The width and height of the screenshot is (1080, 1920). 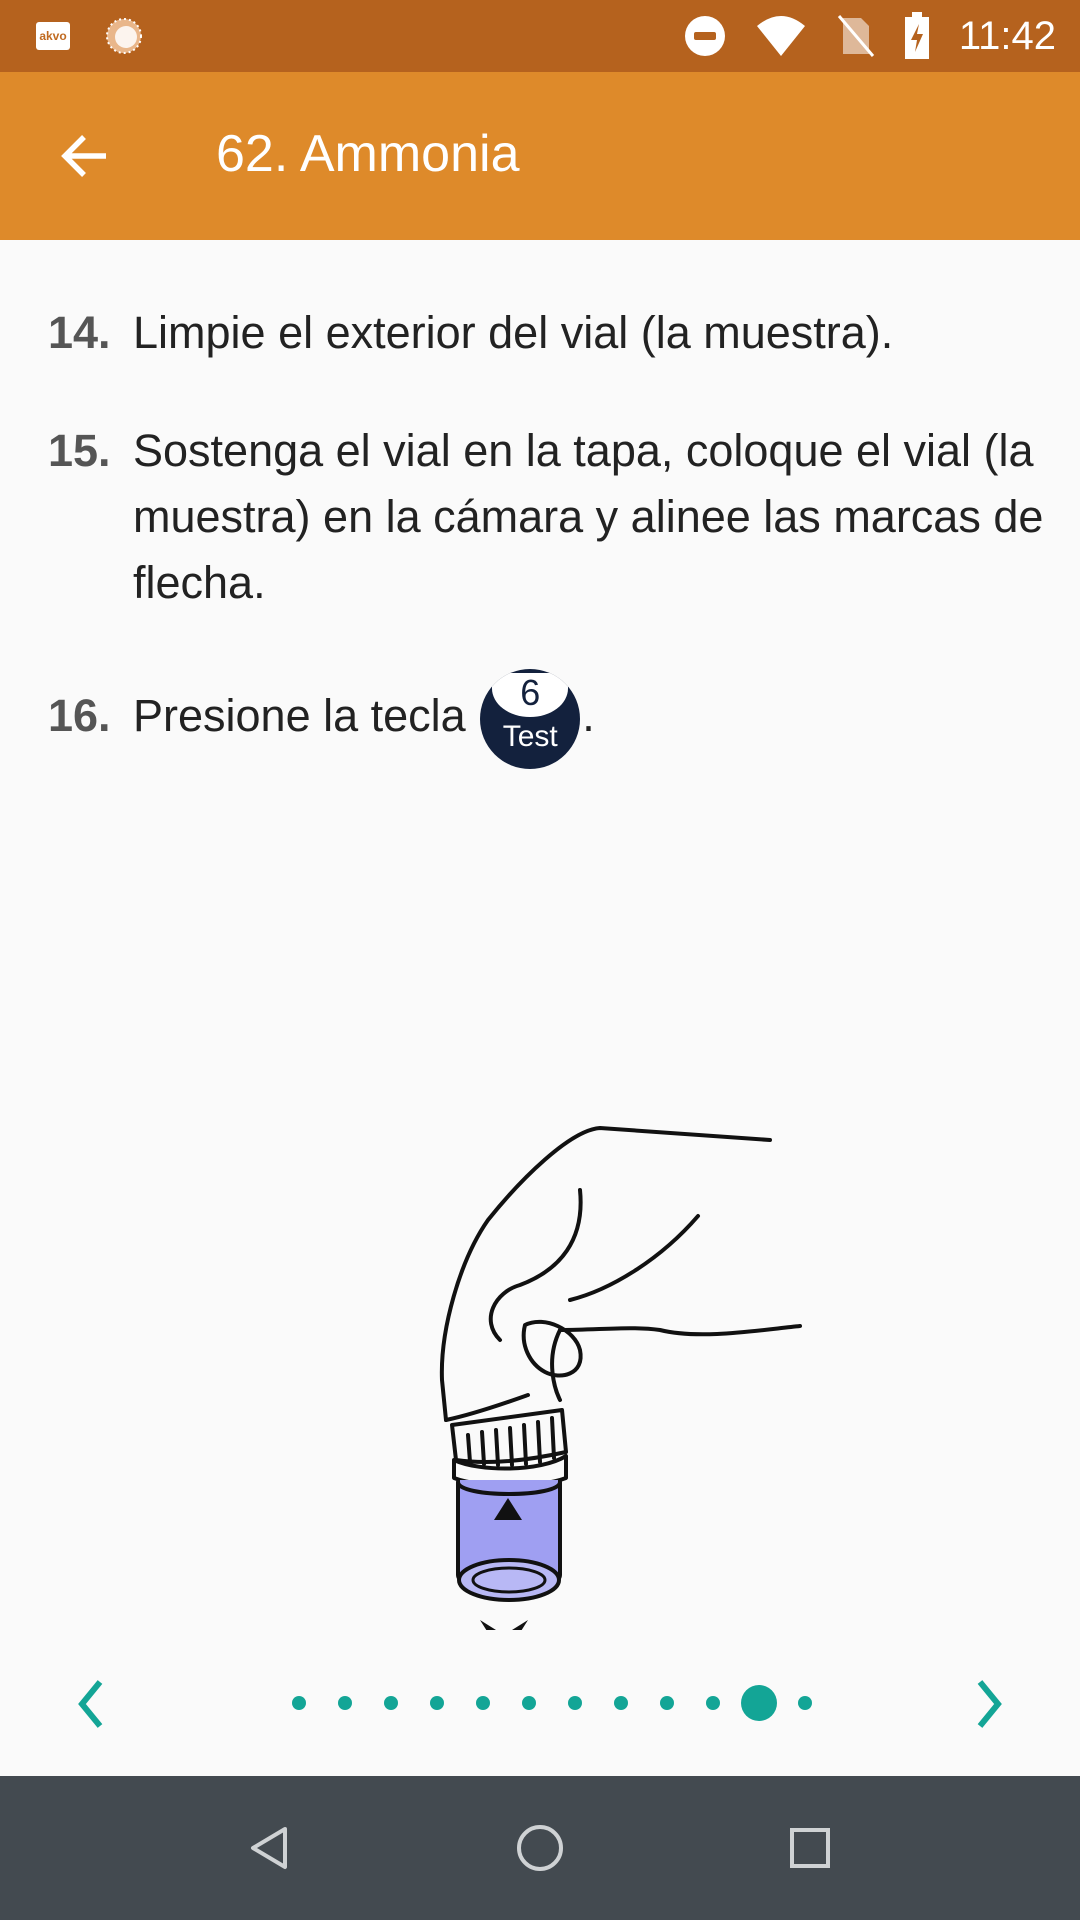 What do you see at coordinates (79, 450) in the screenshot?
I see `step-number: 15.` at bounding box center [79, 450].